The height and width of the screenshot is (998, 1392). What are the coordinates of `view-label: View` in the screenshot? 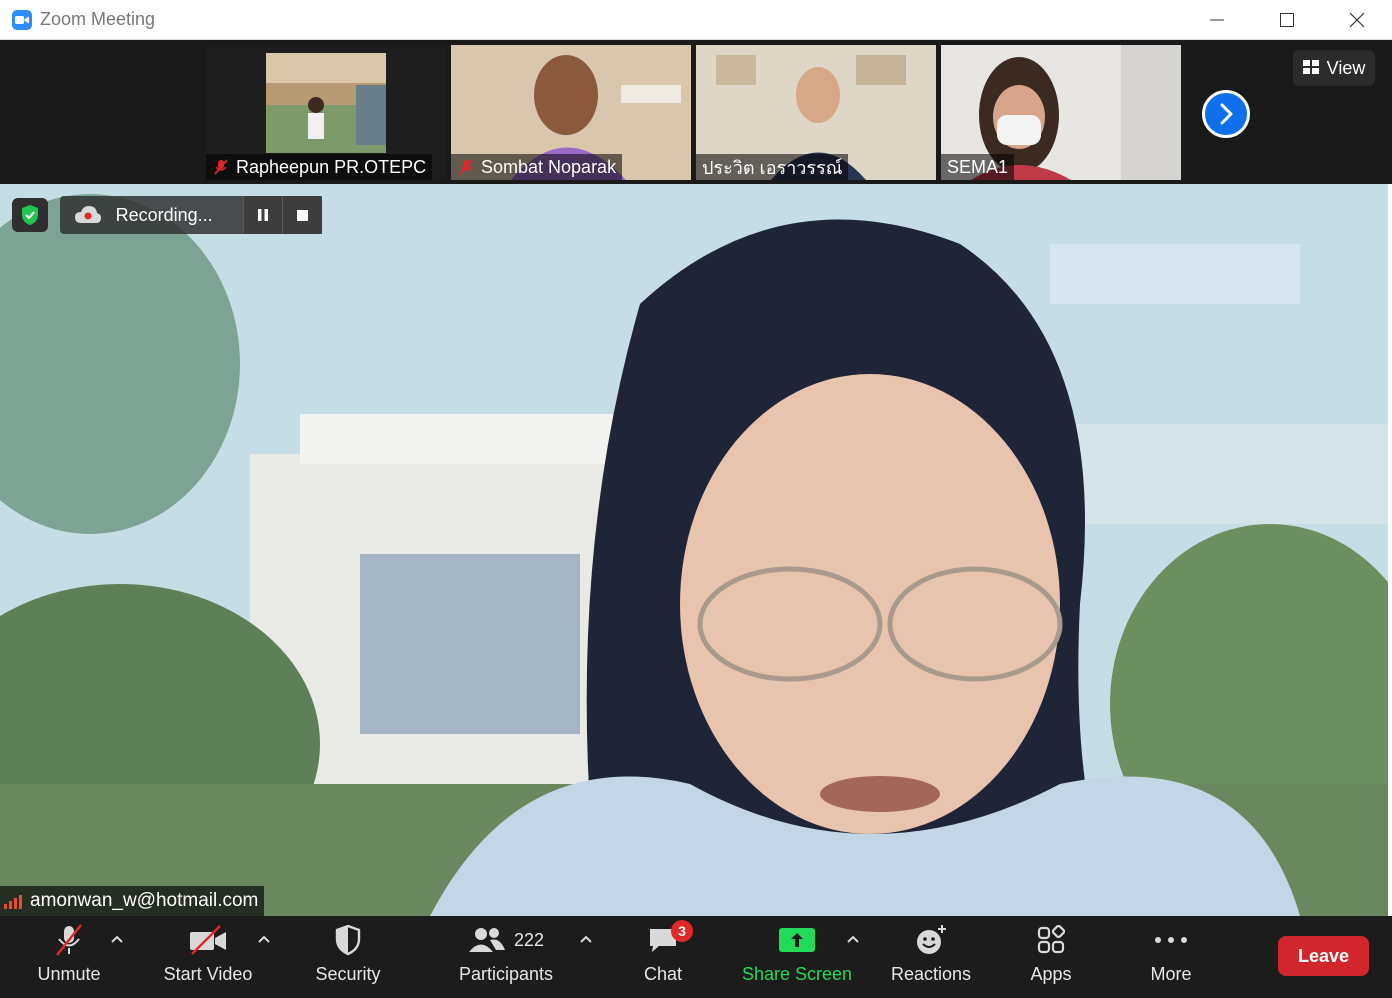 It's located at (1346, 67).